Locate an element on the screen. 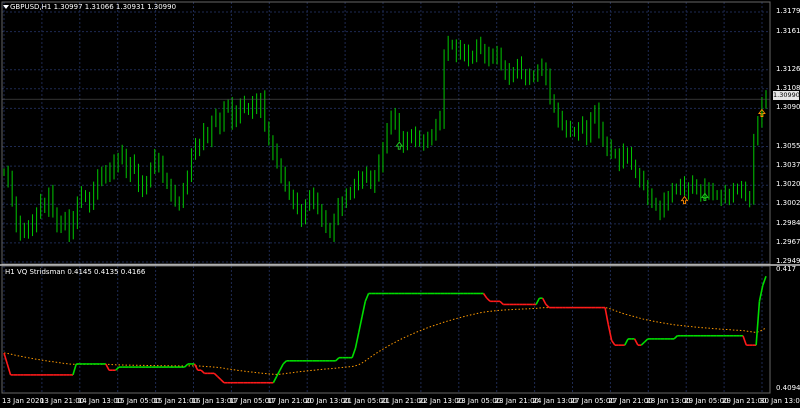 The image size is (800, 408). signal-arrows is located at coordinates (580, 157).